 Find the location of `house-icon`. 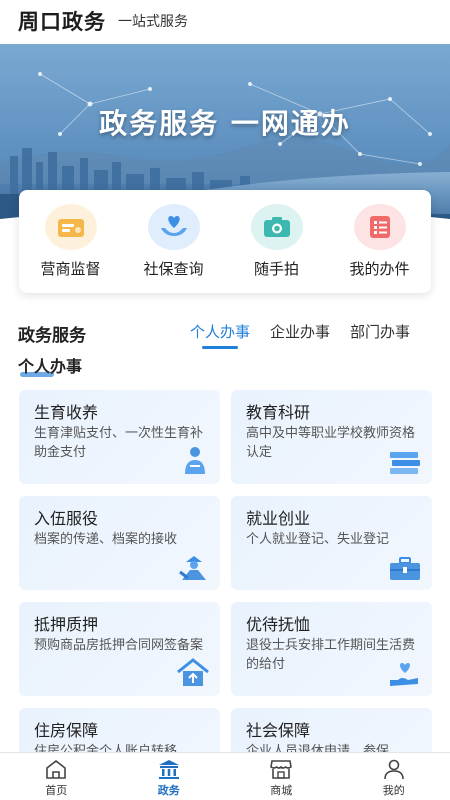

house-icon is located at coordinates (193, 675).